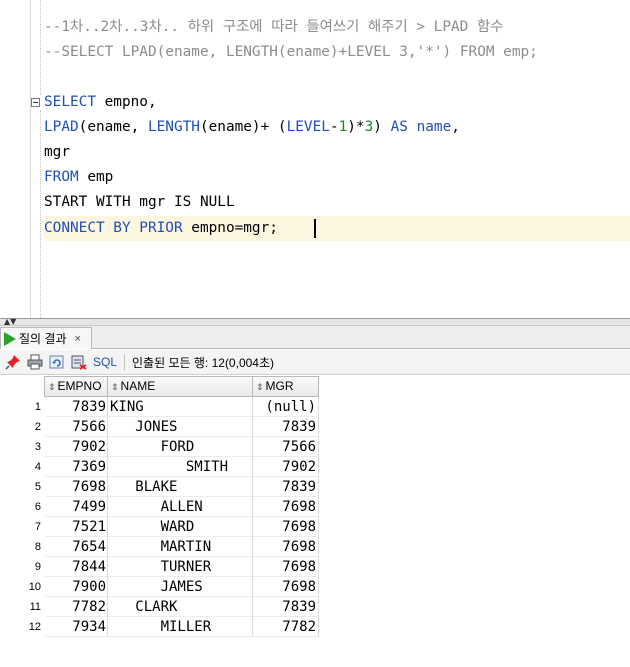 The height and width of the screenshot is (667, 630). I want to click on results-tabbar: 질의 결과 ×, so click(315, 337).